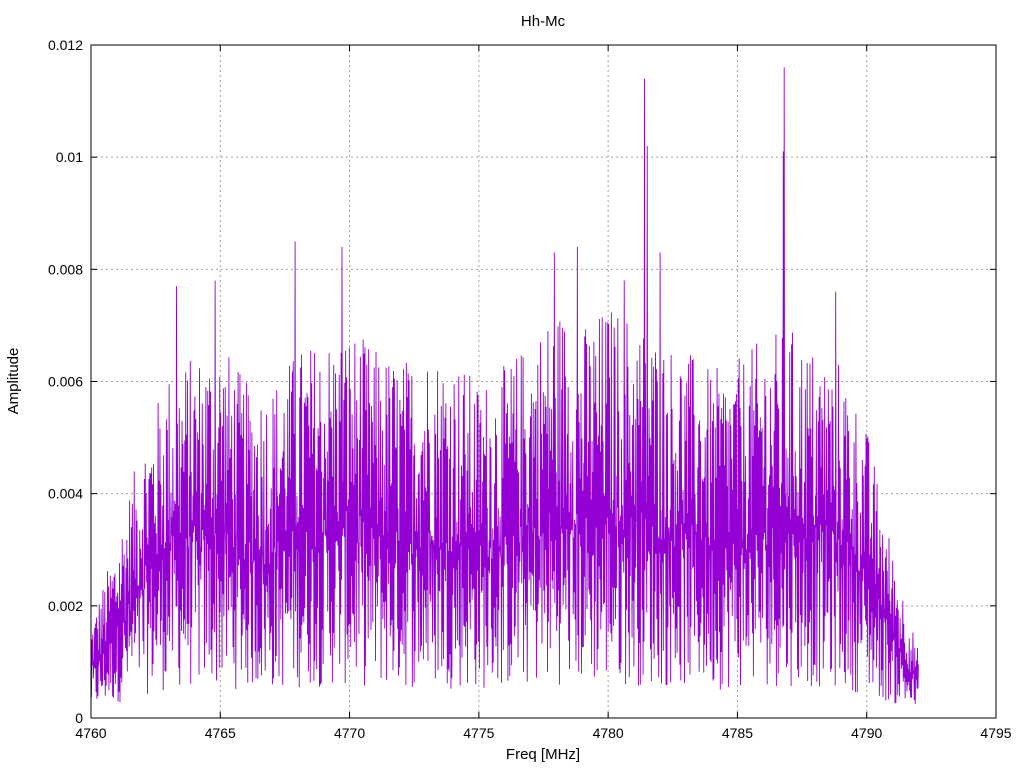  Describe the element at coordinates (220, 733) in the screenshot. I see `x-tick-label: 4765` at that location.